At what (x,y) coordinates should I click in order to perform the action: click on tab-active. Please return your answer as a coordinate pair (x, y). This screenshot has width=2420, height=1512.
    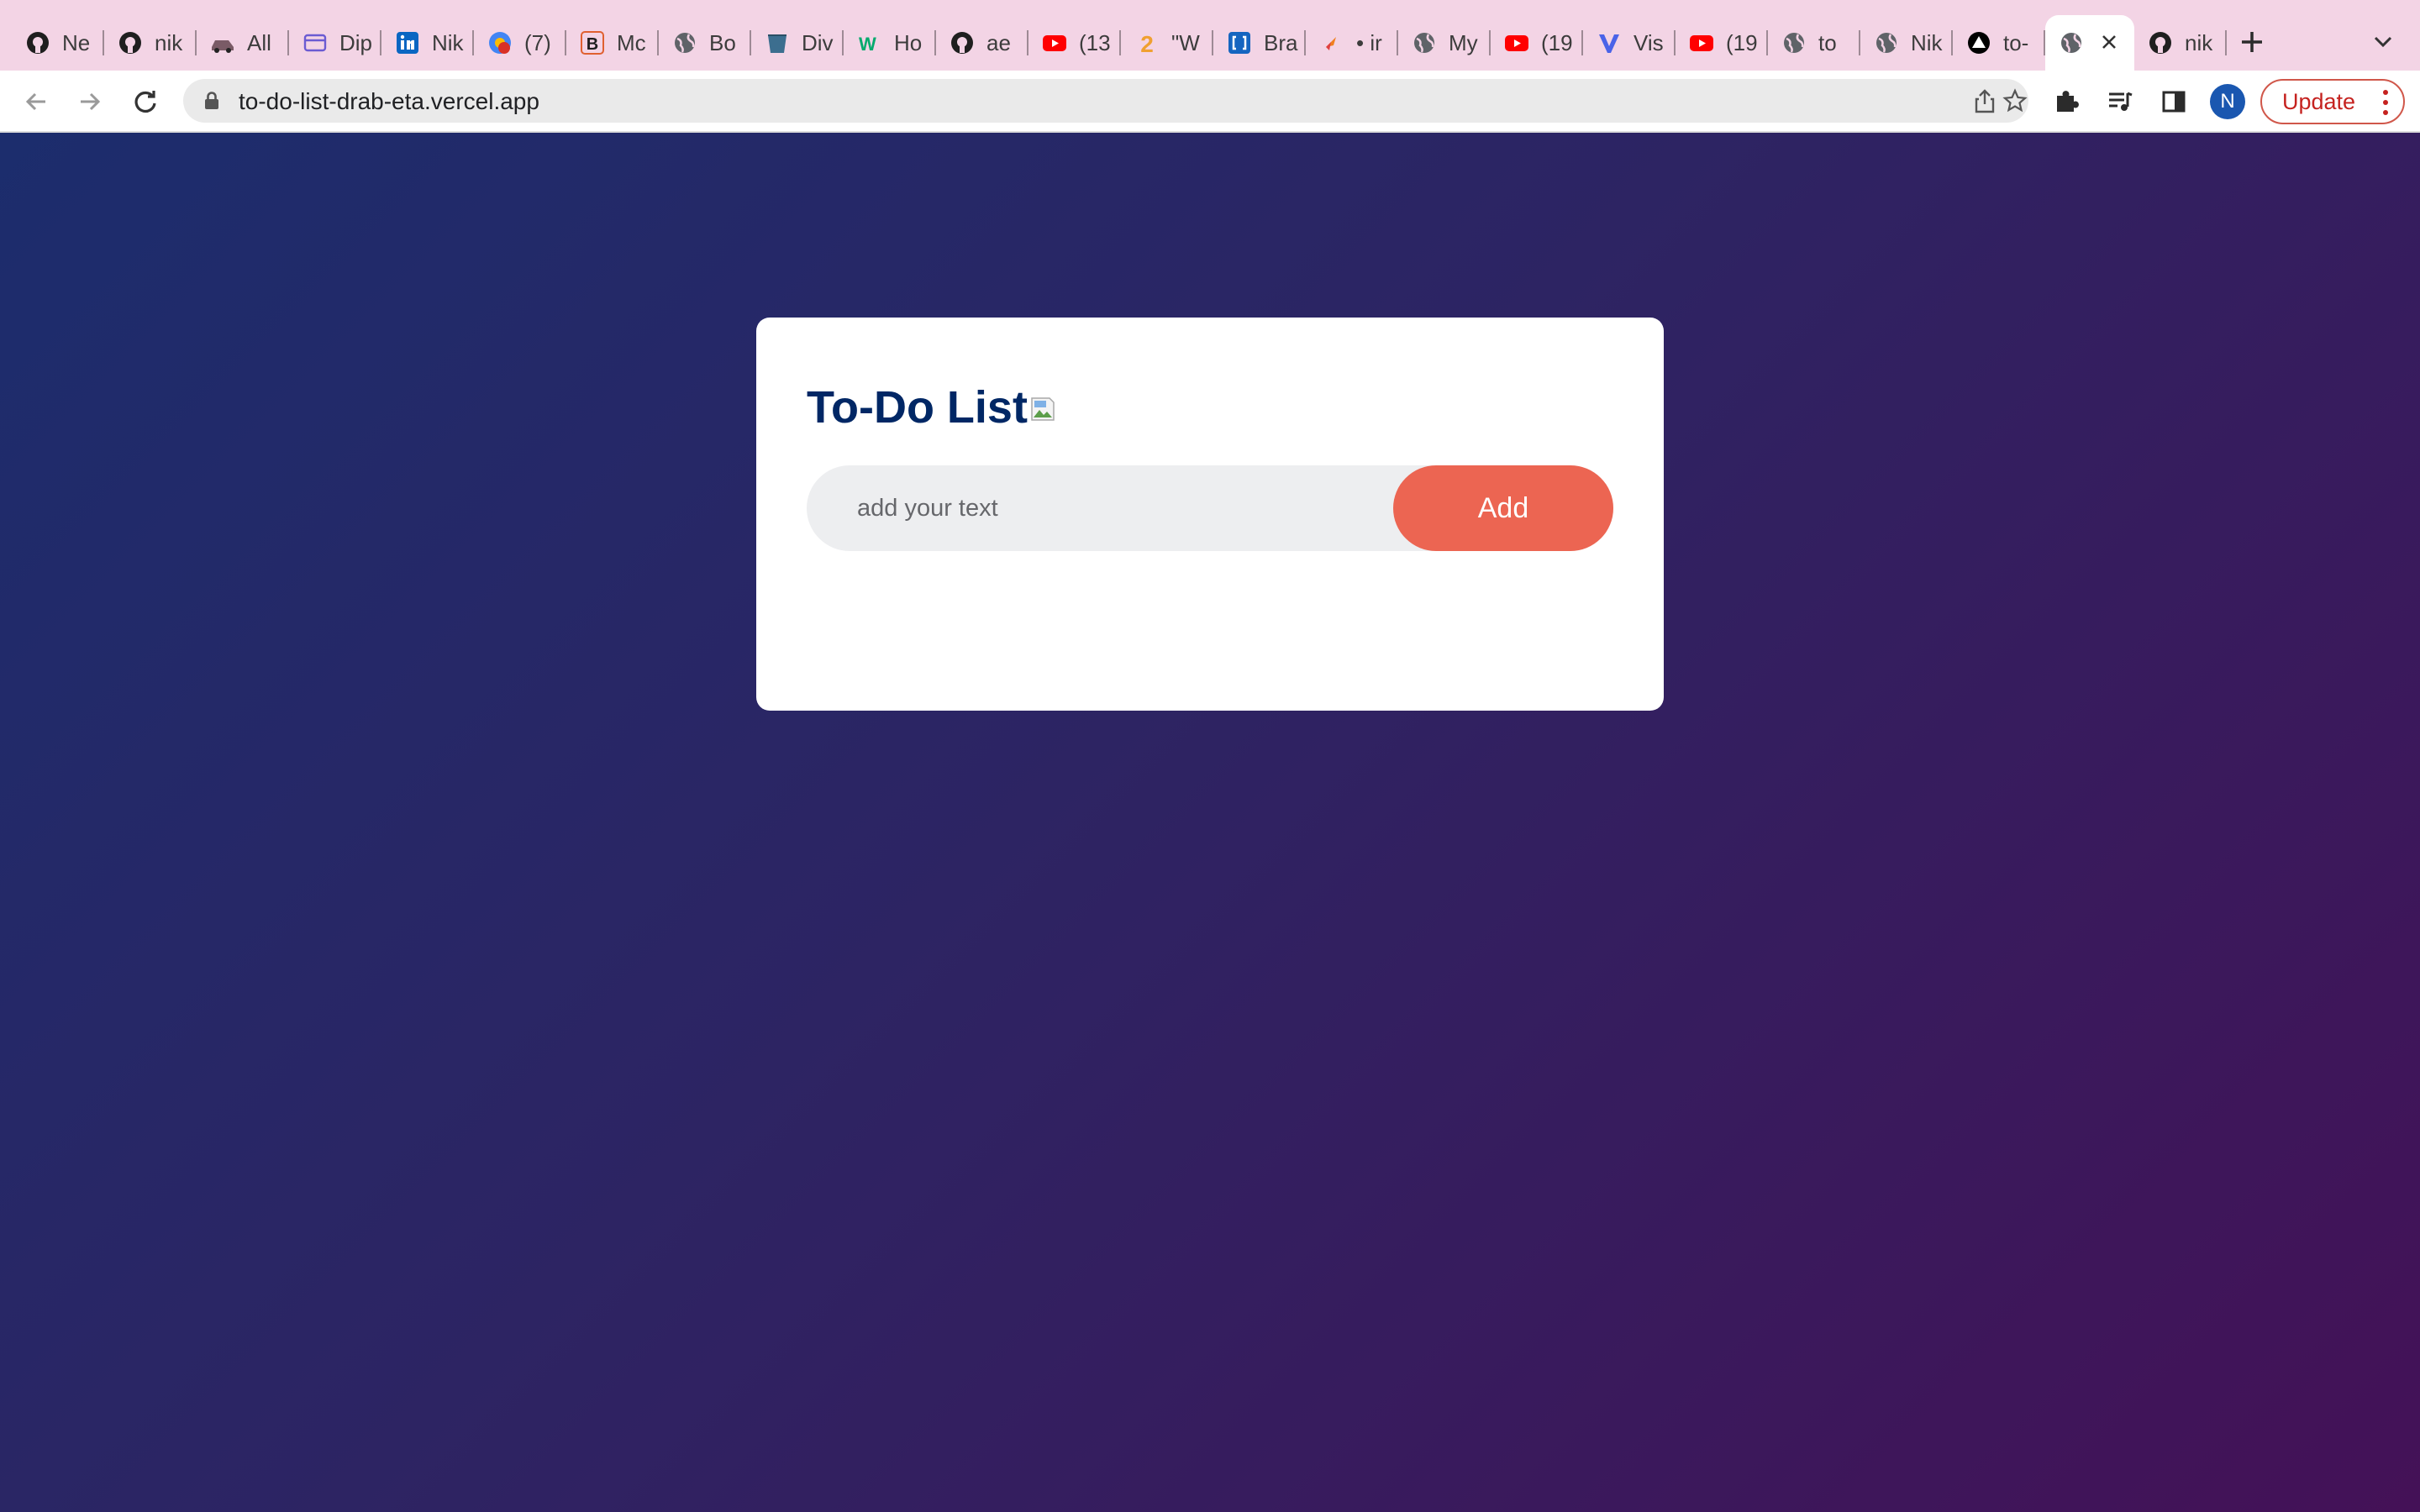
    Looking at the image, I should click on (2089, 43).